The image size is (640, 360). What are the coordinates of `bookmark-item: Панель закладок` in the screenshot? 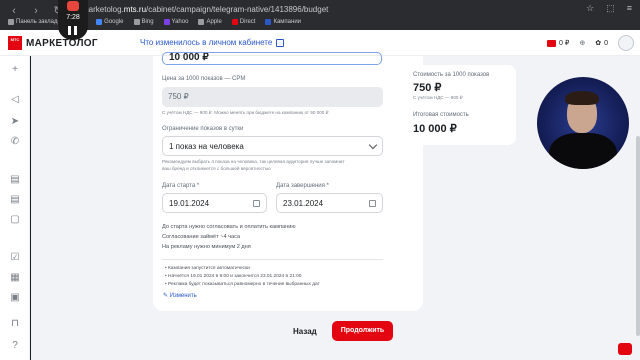 It's located at (35, 22).